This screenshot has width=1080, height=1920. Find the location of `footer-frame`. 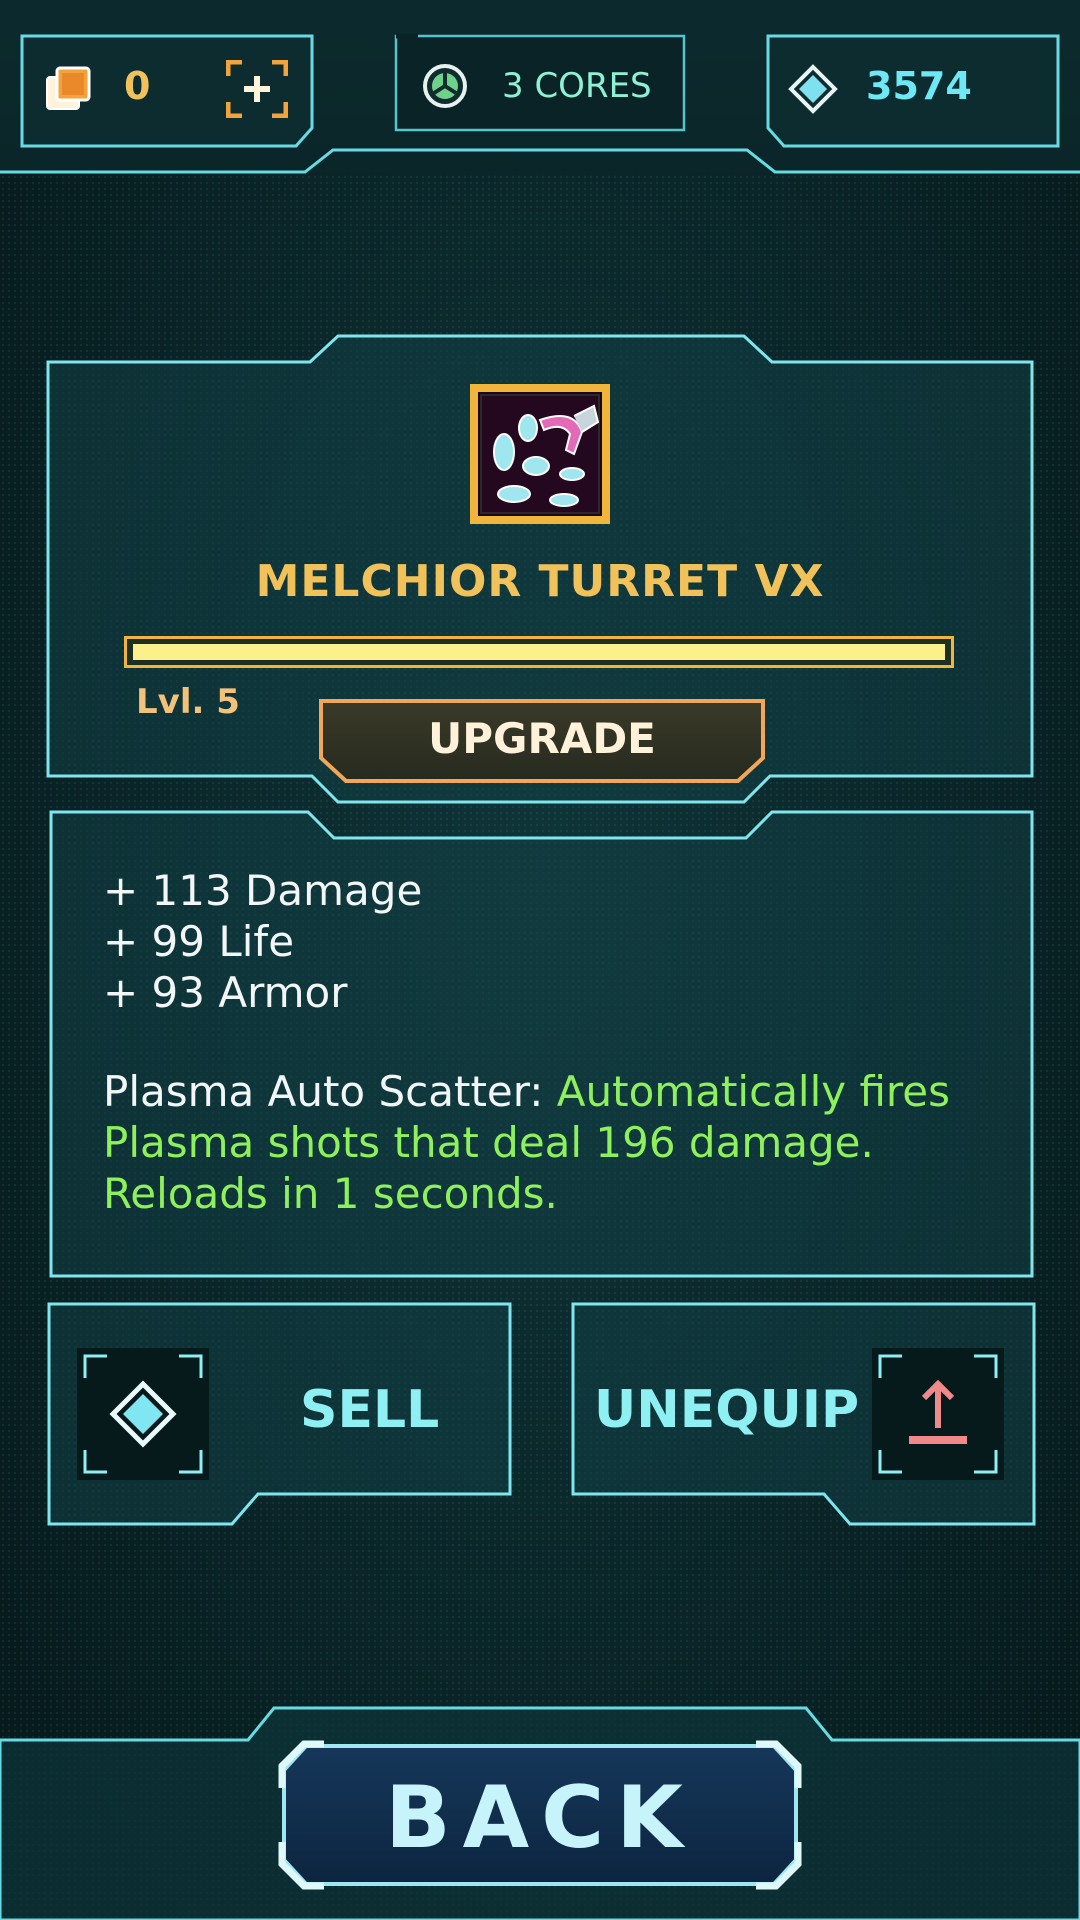

footer-frame is located at coordinates (540, 1813).